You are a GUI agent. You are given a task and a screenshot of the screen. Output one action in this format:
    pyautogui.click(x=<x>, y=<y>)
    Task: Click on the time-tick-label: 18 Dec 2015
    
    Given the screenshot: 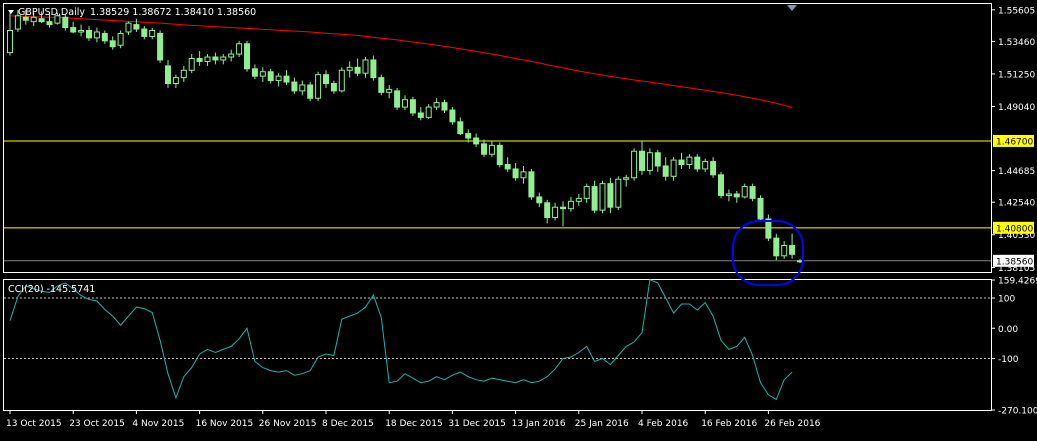 What is the action you would take?
    pyautogui.click(x=414, y=424)
    